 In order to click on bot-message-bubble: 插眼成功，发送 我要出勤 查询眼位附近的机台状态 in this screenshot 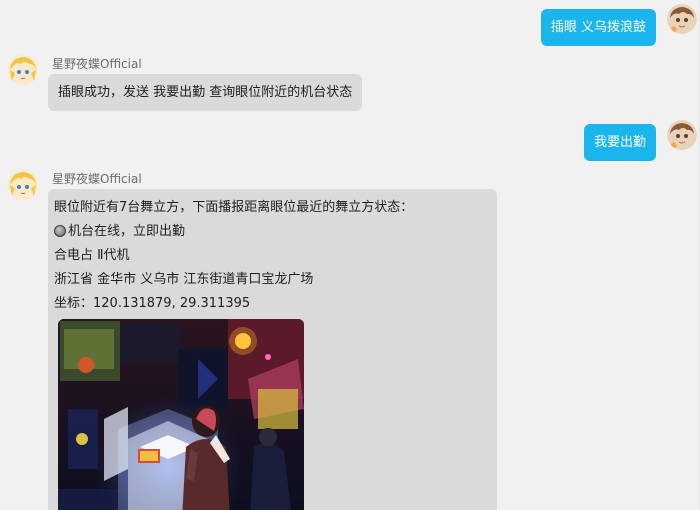, I will do `click(205, 92)`.